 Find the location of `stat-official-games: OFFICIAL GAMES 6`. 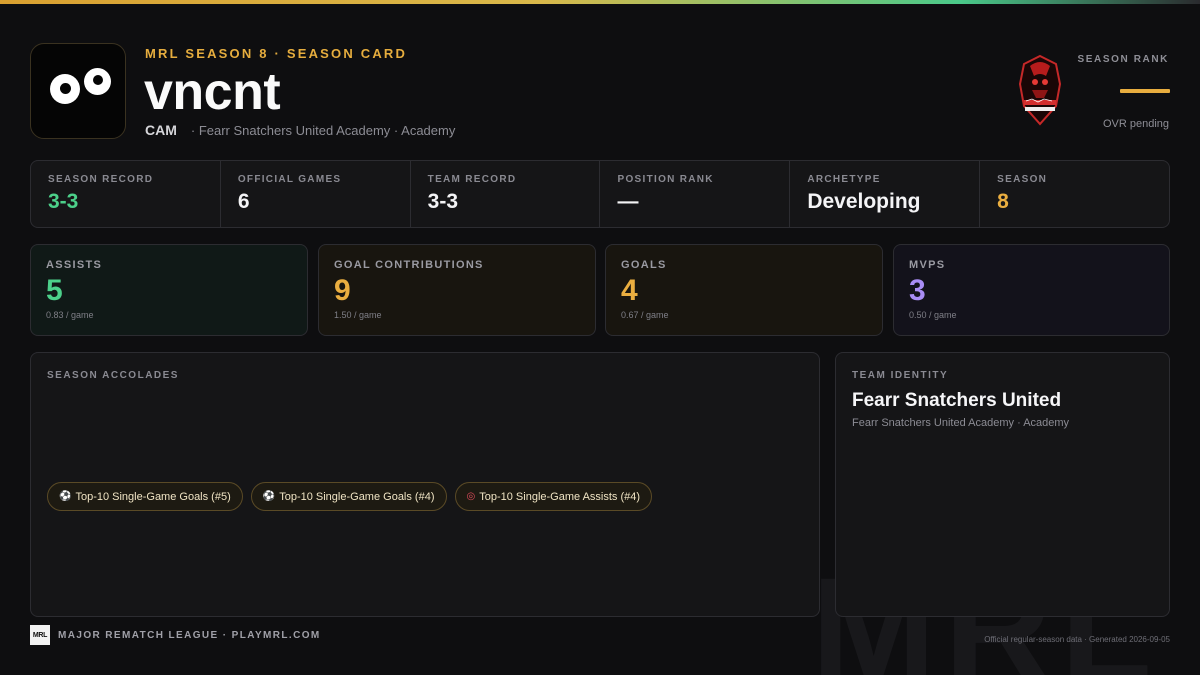

stat-official-games: OFFICIAL GAMES 6 is located at coordinates (316, 194).